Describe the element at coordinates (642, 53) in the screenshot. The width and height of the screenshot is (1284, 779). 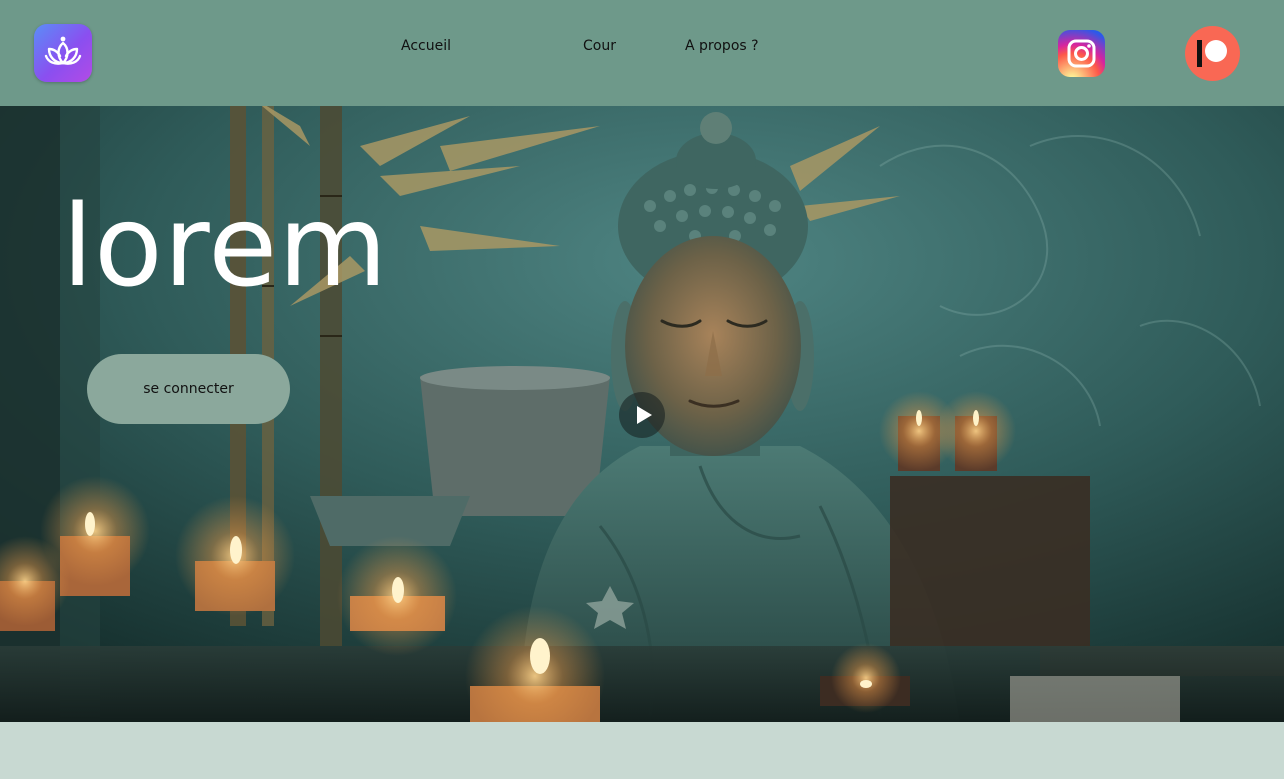
I see `site-header: Accueil Cour A propos ?` at that location.